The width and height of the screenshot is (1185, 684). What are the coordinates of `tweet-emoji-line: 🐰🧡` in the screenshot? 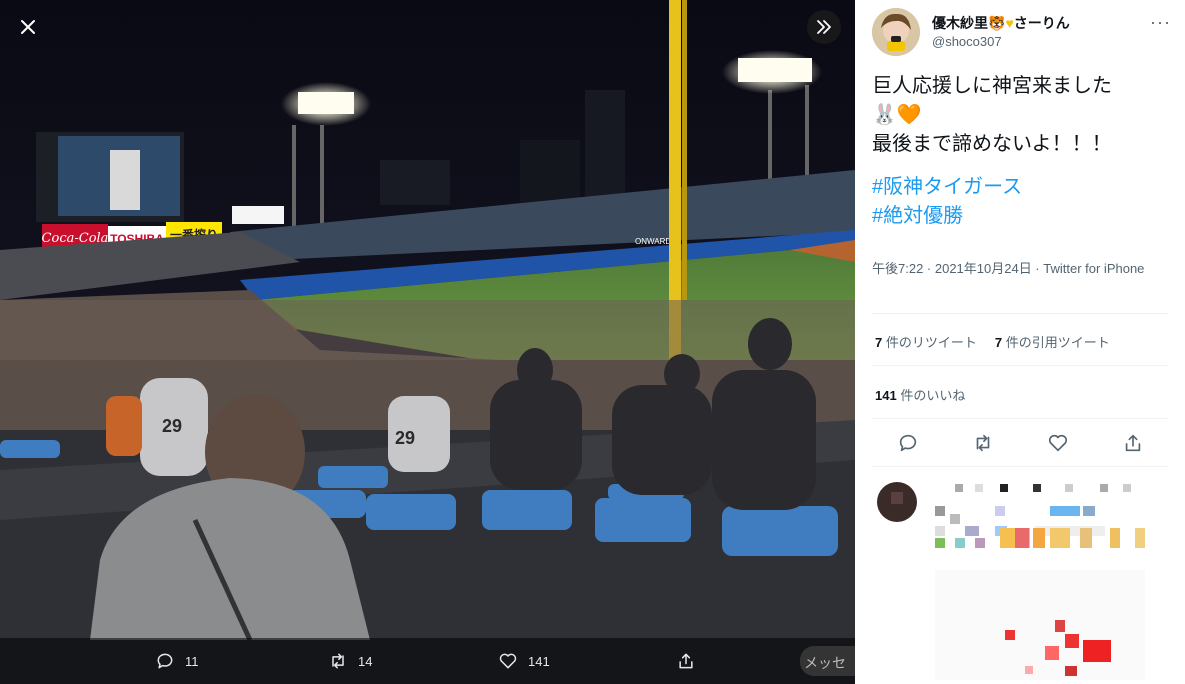 It's located at (897, 115).